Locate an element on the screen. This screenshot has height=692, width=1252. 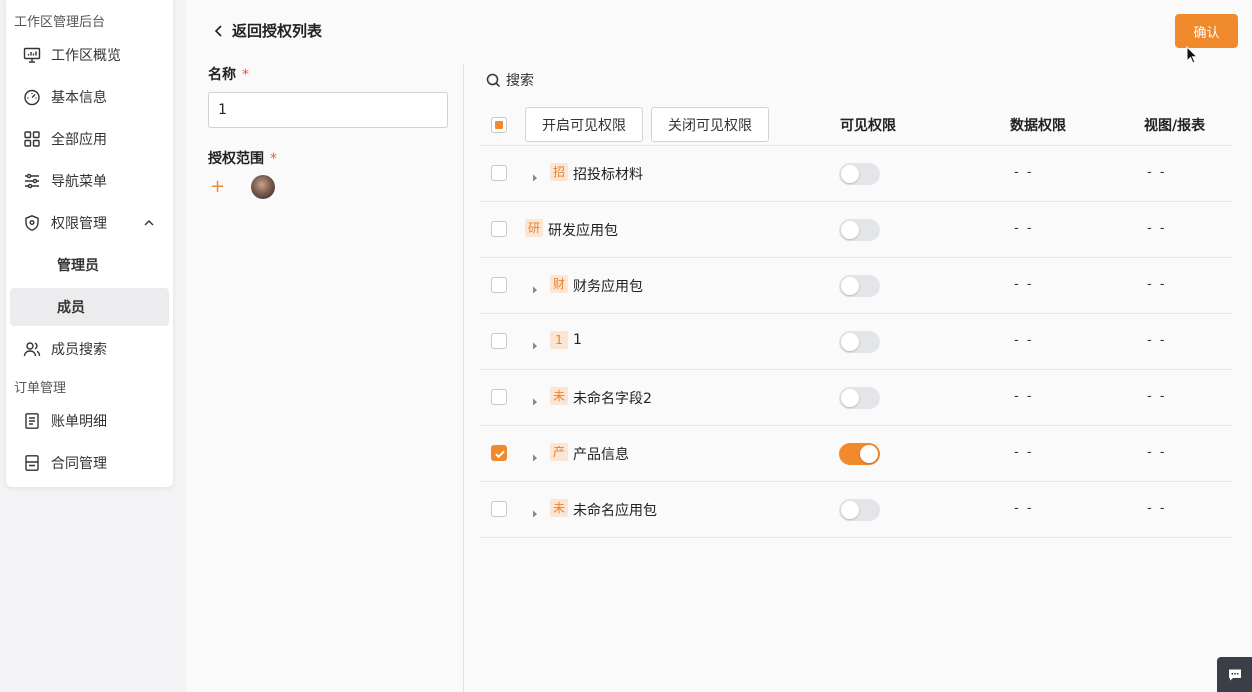
name-input is located at coordinates (328, 110).